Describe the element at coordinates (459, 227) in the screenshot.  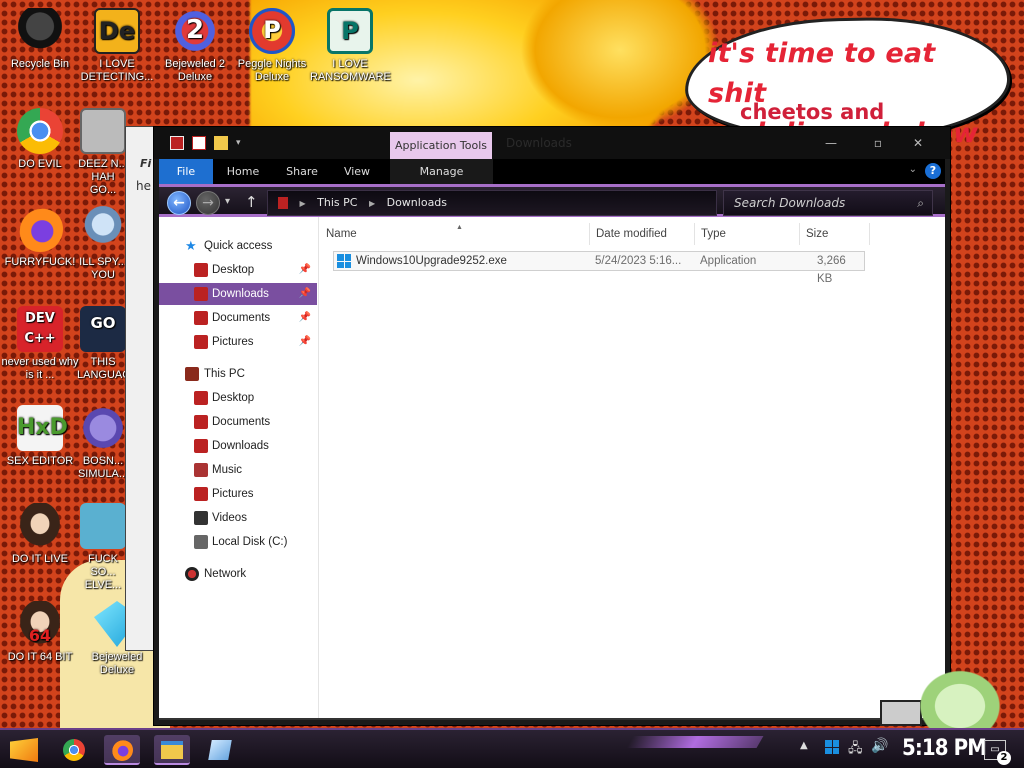
I see `sort-ascending-icon: ▲` at that location.